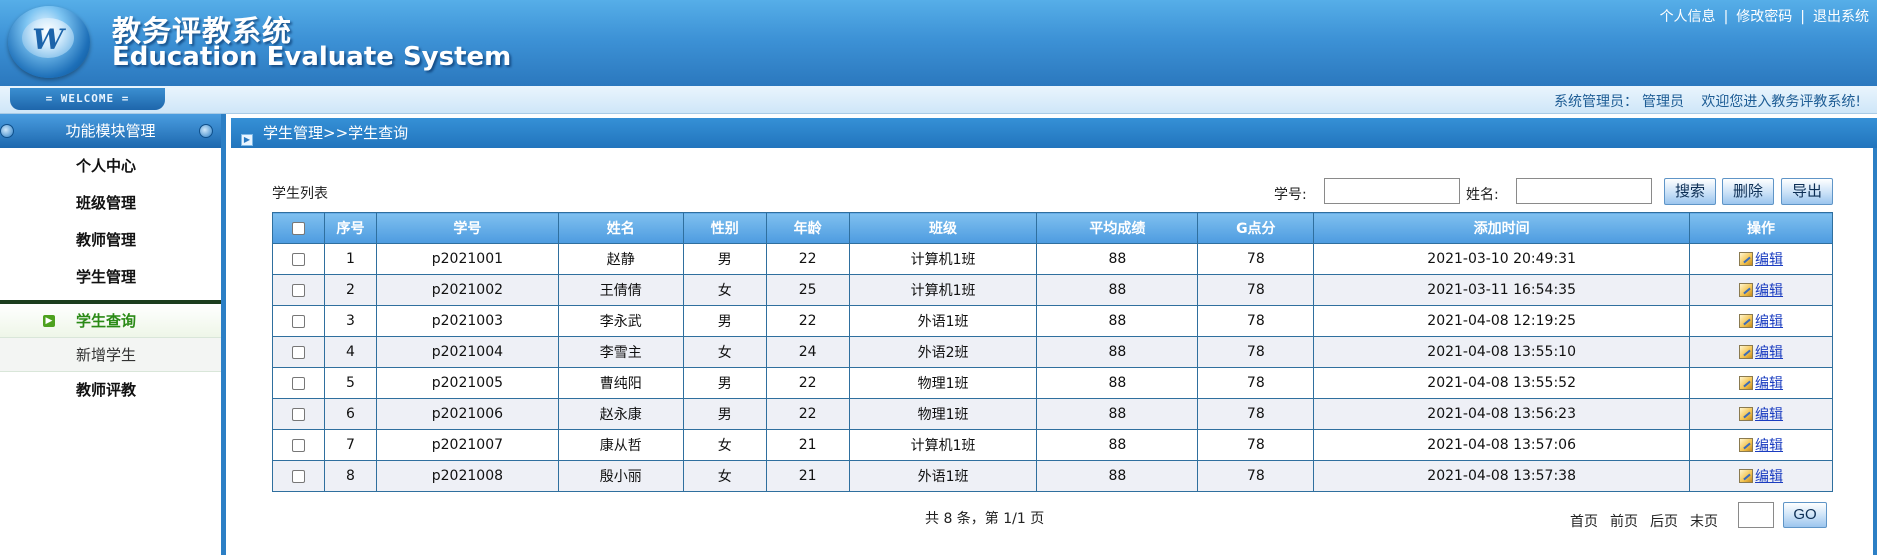  What do you see at coordinates (1584, 191) in the screenshot?
I see `student-name-input` at bounding box center [1584, 191].